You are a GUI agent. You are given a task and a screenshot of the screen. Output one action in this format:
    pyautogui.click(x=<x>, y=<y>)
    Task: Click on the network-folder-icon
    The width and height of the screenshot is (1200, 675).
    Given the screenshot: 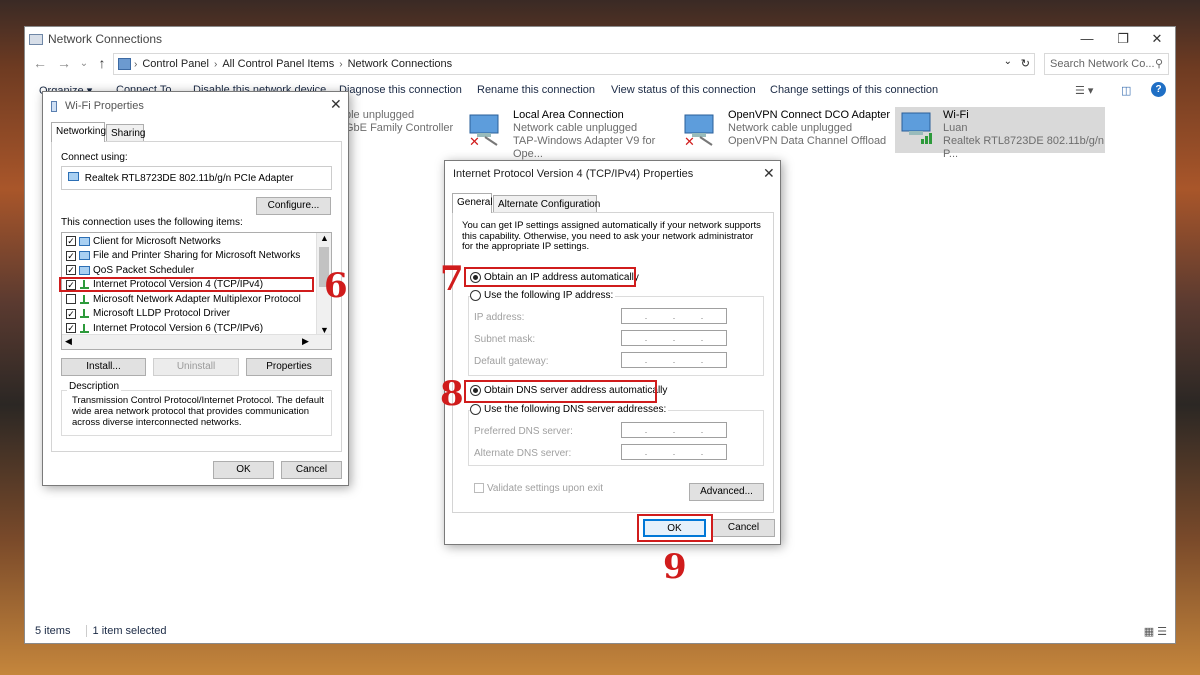 What is the action you would take?
    pyautogui.click(x=36, y=39)
    